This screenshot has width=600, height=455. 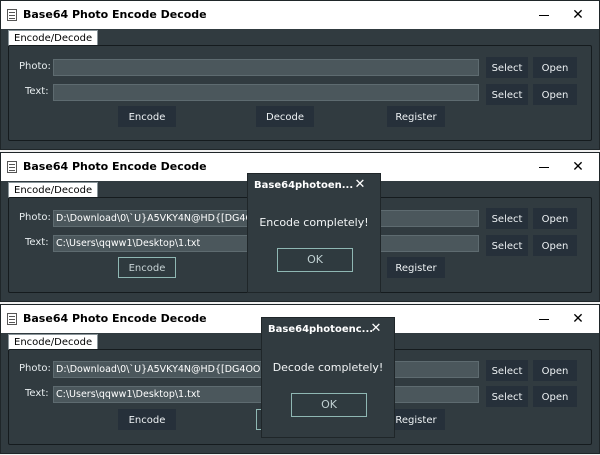 I want to click on dialog-message: Decode completely!, so click(x=328, y=367).